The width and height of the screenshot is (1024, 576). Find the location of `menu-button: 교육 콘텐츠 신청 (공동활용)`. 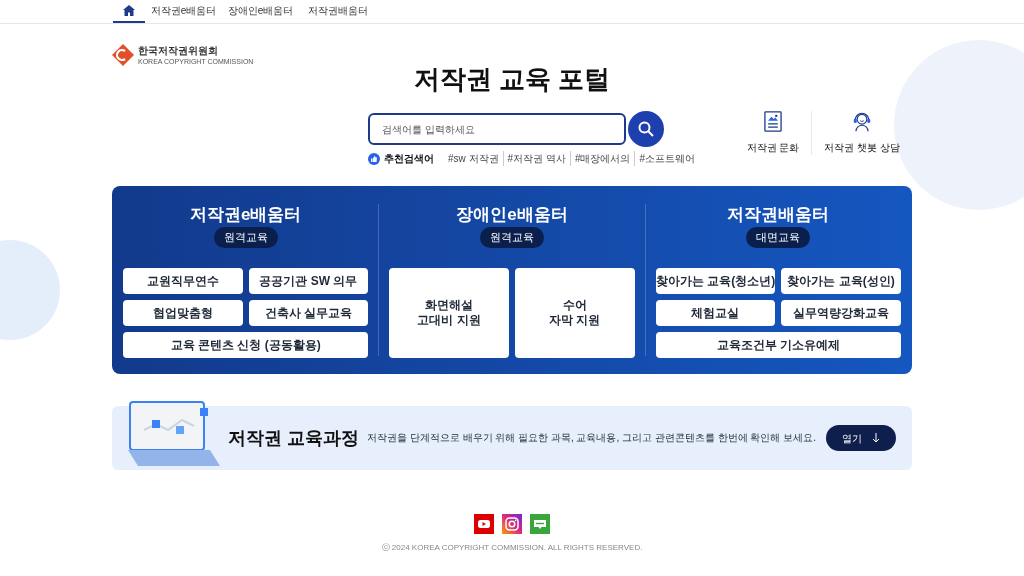

menu-button: 교육 콘텐츠 신청 (공동활용) is located at coordinates (246, 344).